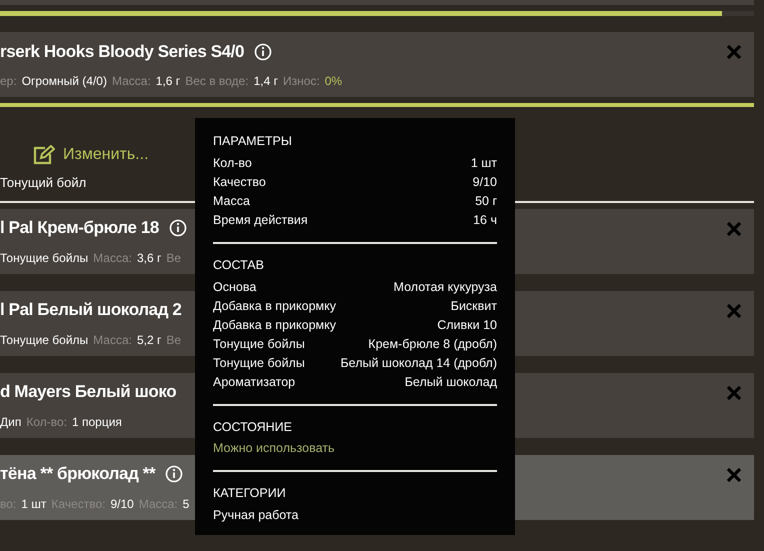 This screenshot has width=764, height=551. What do you see at coordinates (301, 81) in the screenshot?
I see `stat-label: Износ:` at bounding box center [301, 81].